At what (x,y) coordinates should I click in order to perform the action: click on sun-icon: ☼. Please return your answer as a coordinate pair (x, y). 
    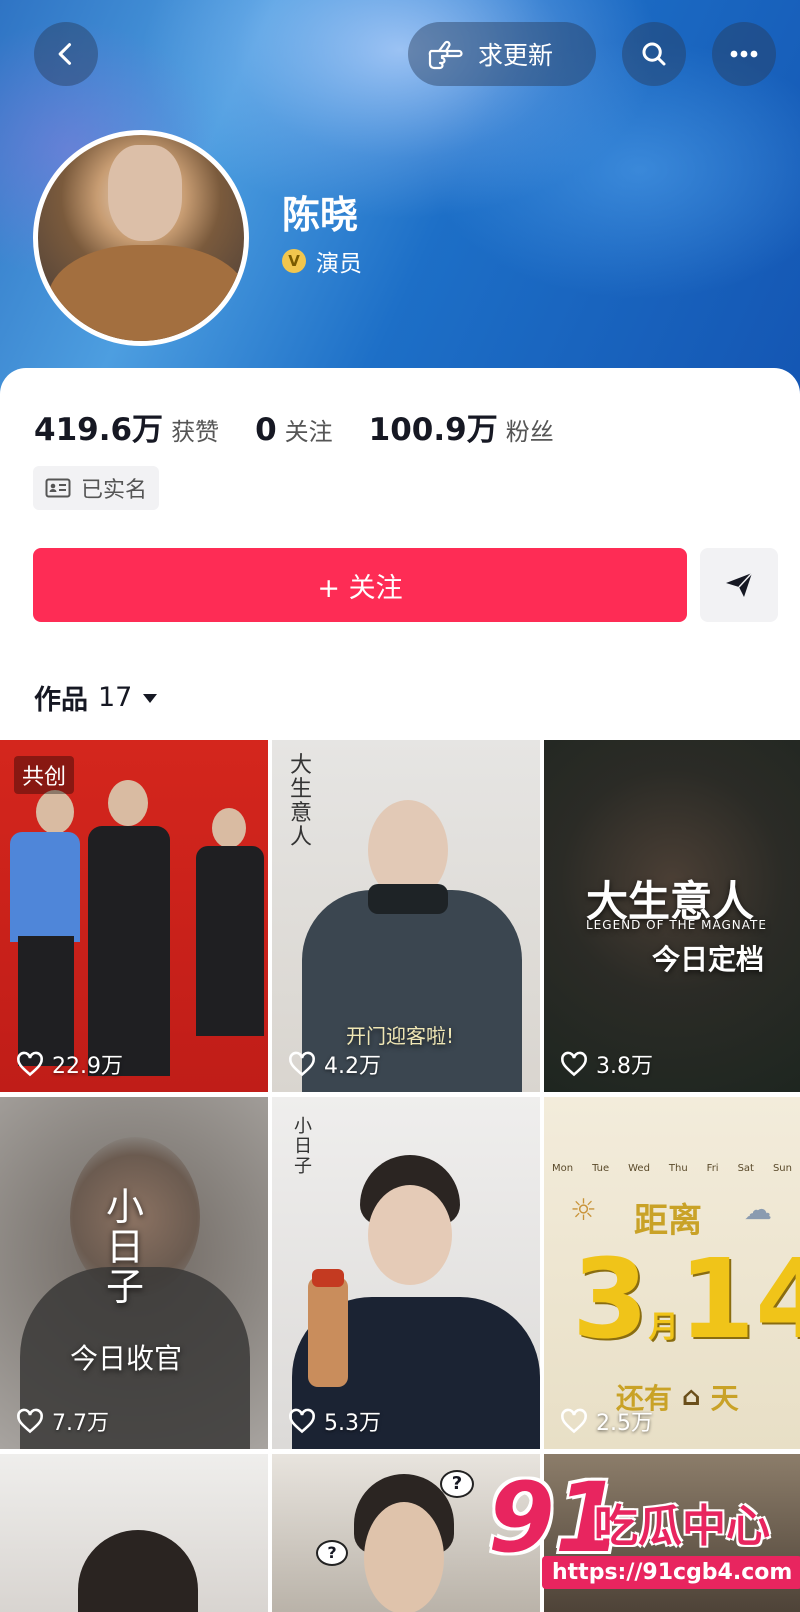
    Looking at the image, I should click on (583, 1210).